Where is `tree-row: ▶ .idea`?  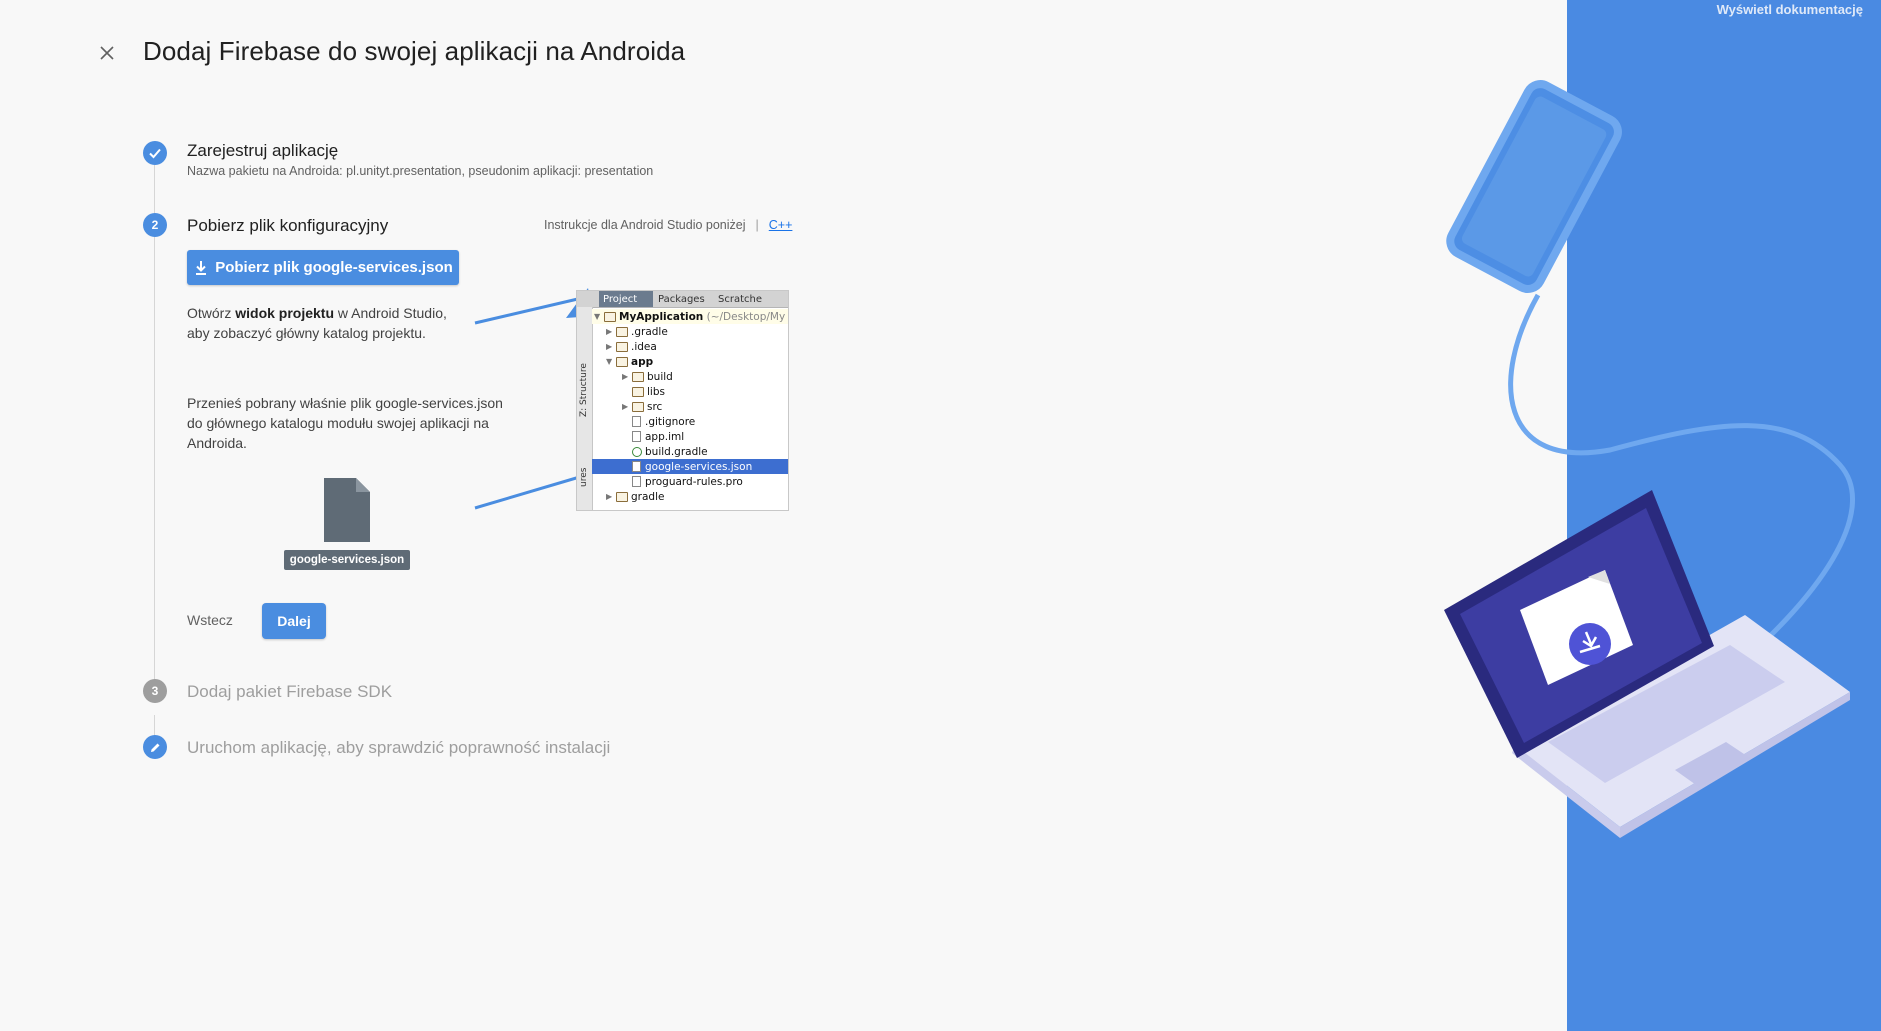
tree-row: ▶ .idea is located at coordinates (690, 346).